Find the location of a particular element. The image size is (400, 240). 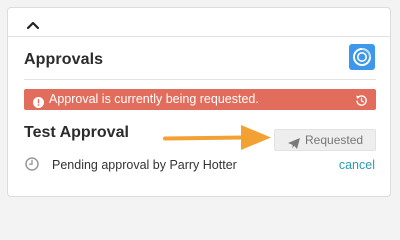

top-divider is located at coordinates (199, 36).